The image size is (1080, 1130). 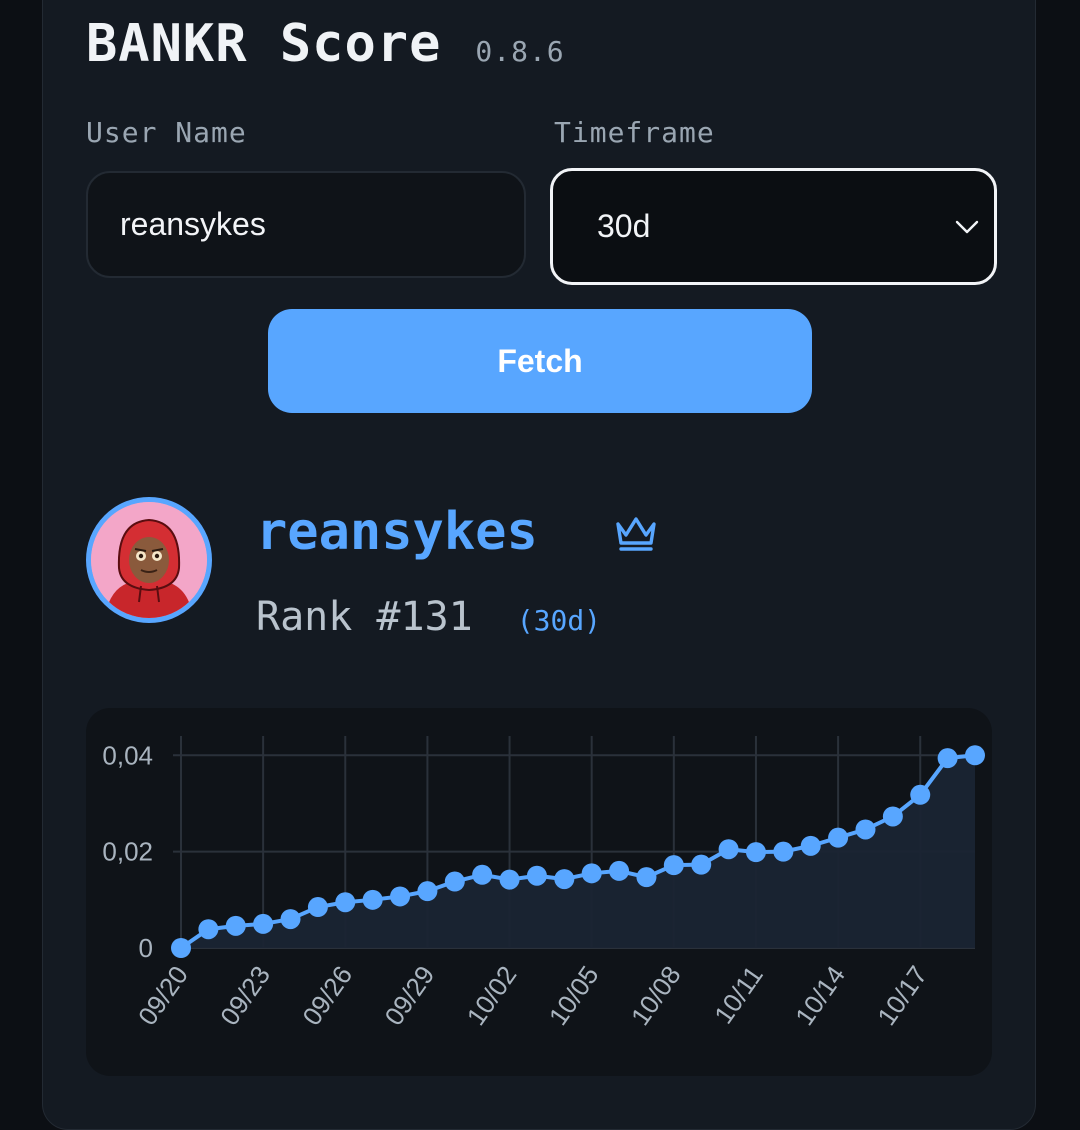 I want to click on chevron-down-icon, so click(x=967, y=227).